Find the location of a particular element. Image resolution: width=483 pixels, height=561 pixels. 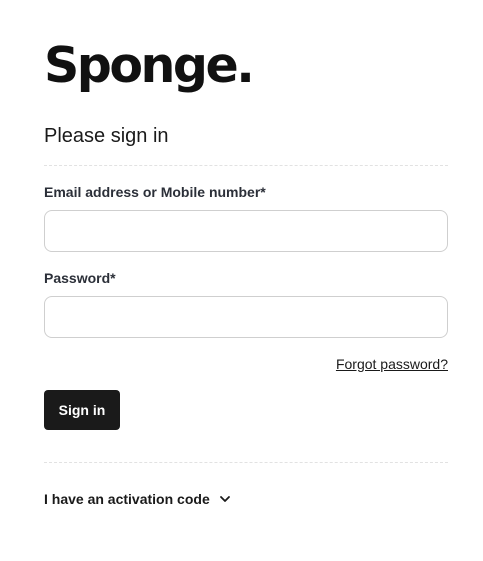

activation-code-toggle: I have an activation code is located at coordinates (138, 499).